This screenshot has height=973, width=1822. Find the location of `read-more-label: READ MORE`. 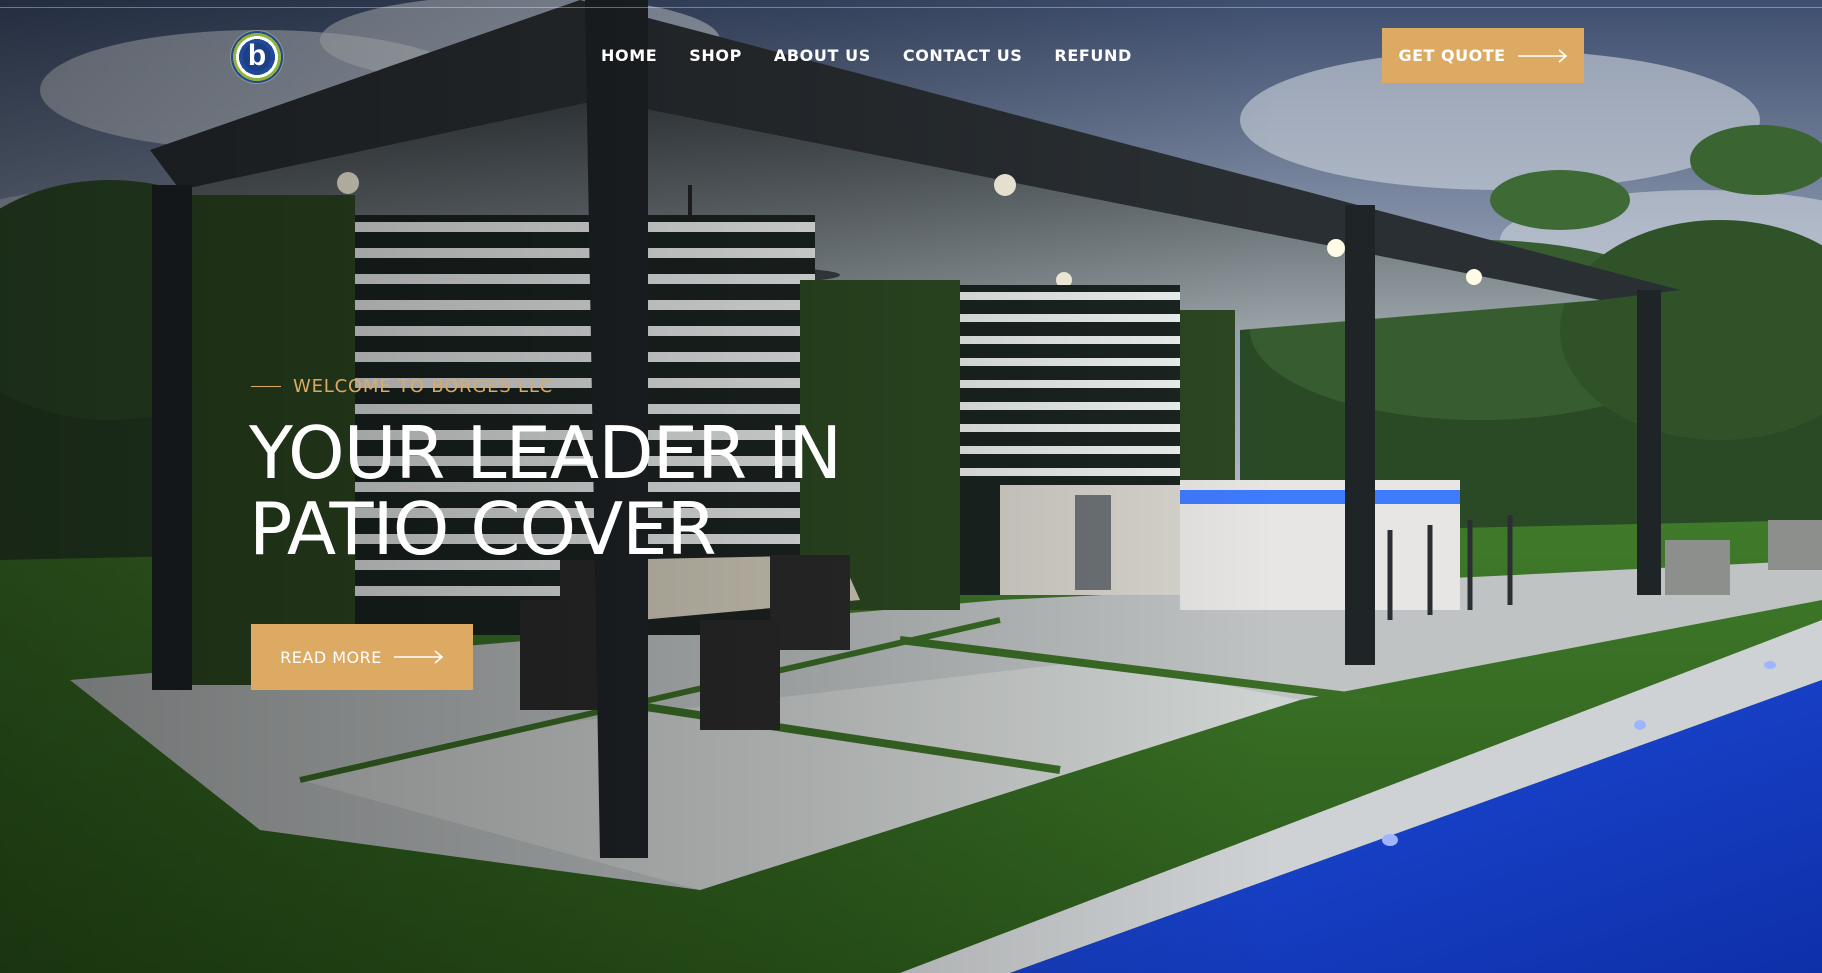

read-more-label: READ MORE is located at coordinates (331, 657).